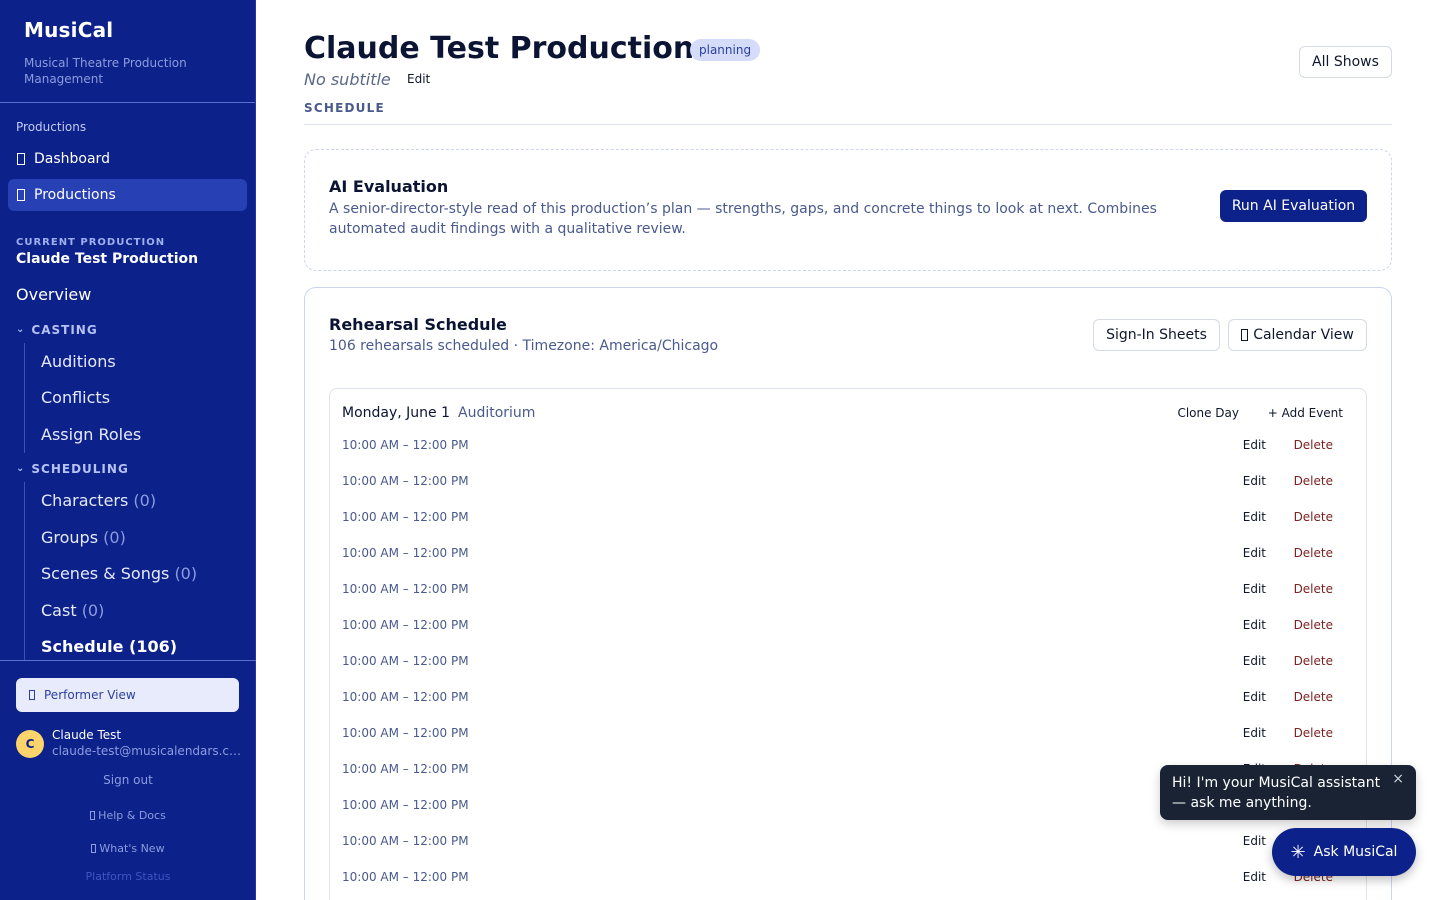 This screenshot has width=1440, height=900. Describe the element at coordinates (1398, 779) in the screenshot. I see `close-icon: ×` at that location.